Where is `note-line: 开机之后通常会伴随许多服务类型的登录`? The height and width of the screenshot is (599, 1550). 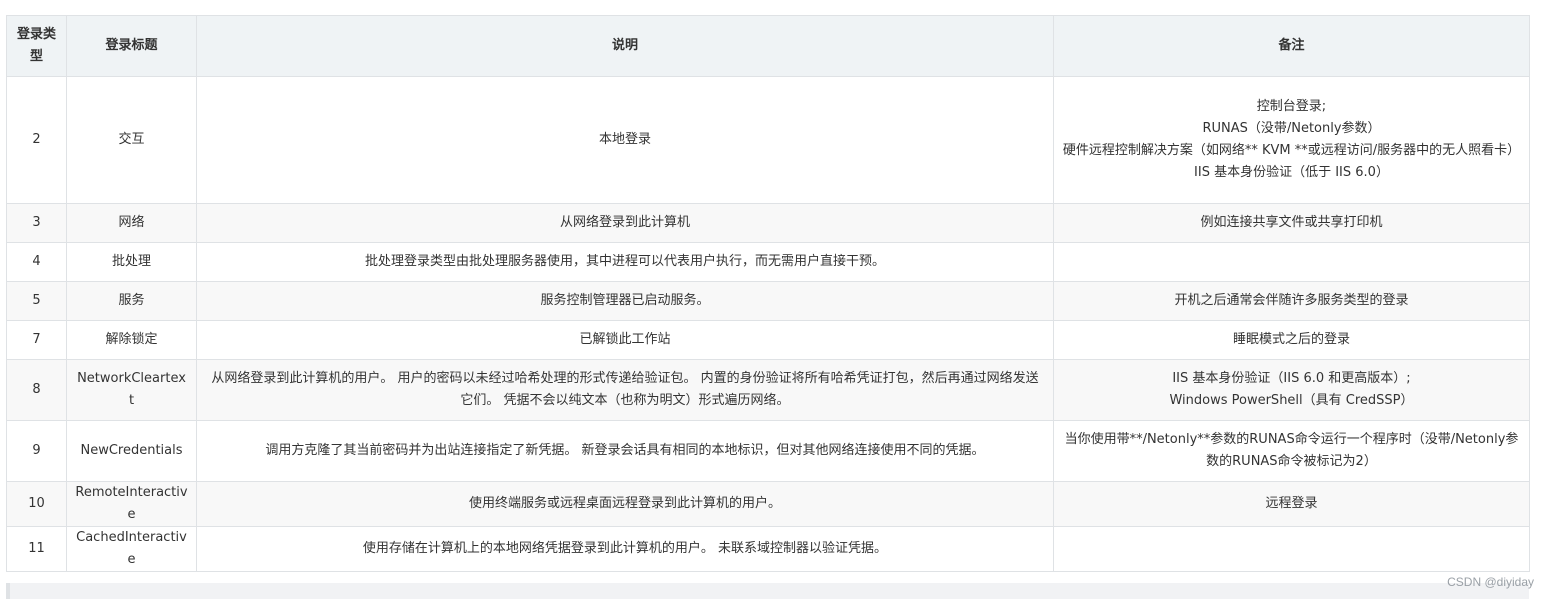
note-line: 开机之后通常会伴随许多服务类型的登录 is located at coordinates (1291, 300).